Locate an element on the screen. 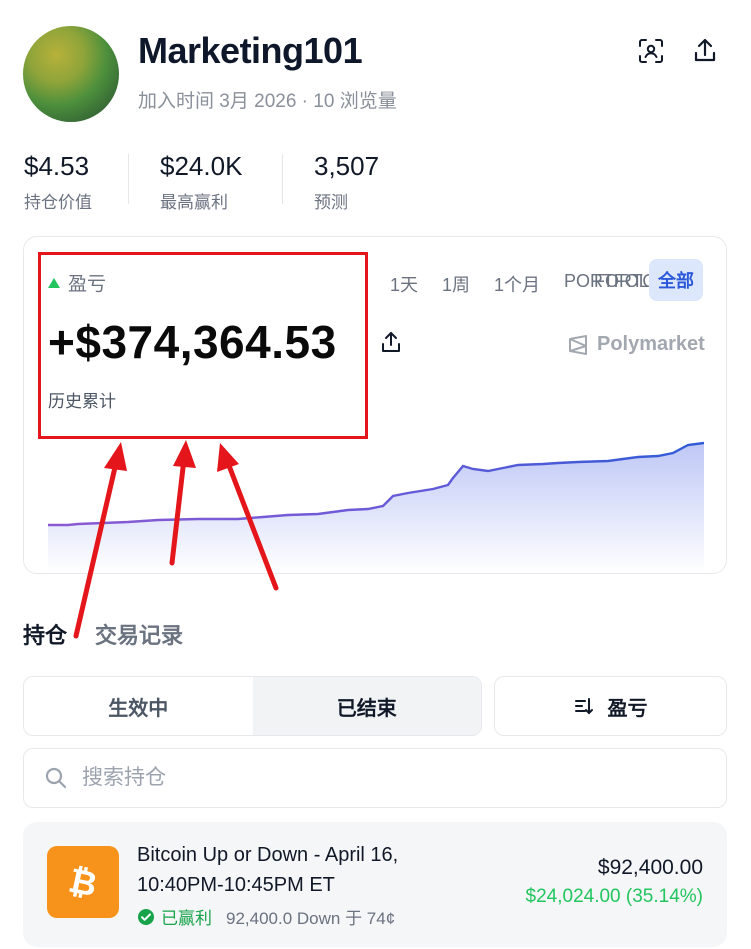  pnl-label-text: 盈亏 is located at coordinates (87, 284).